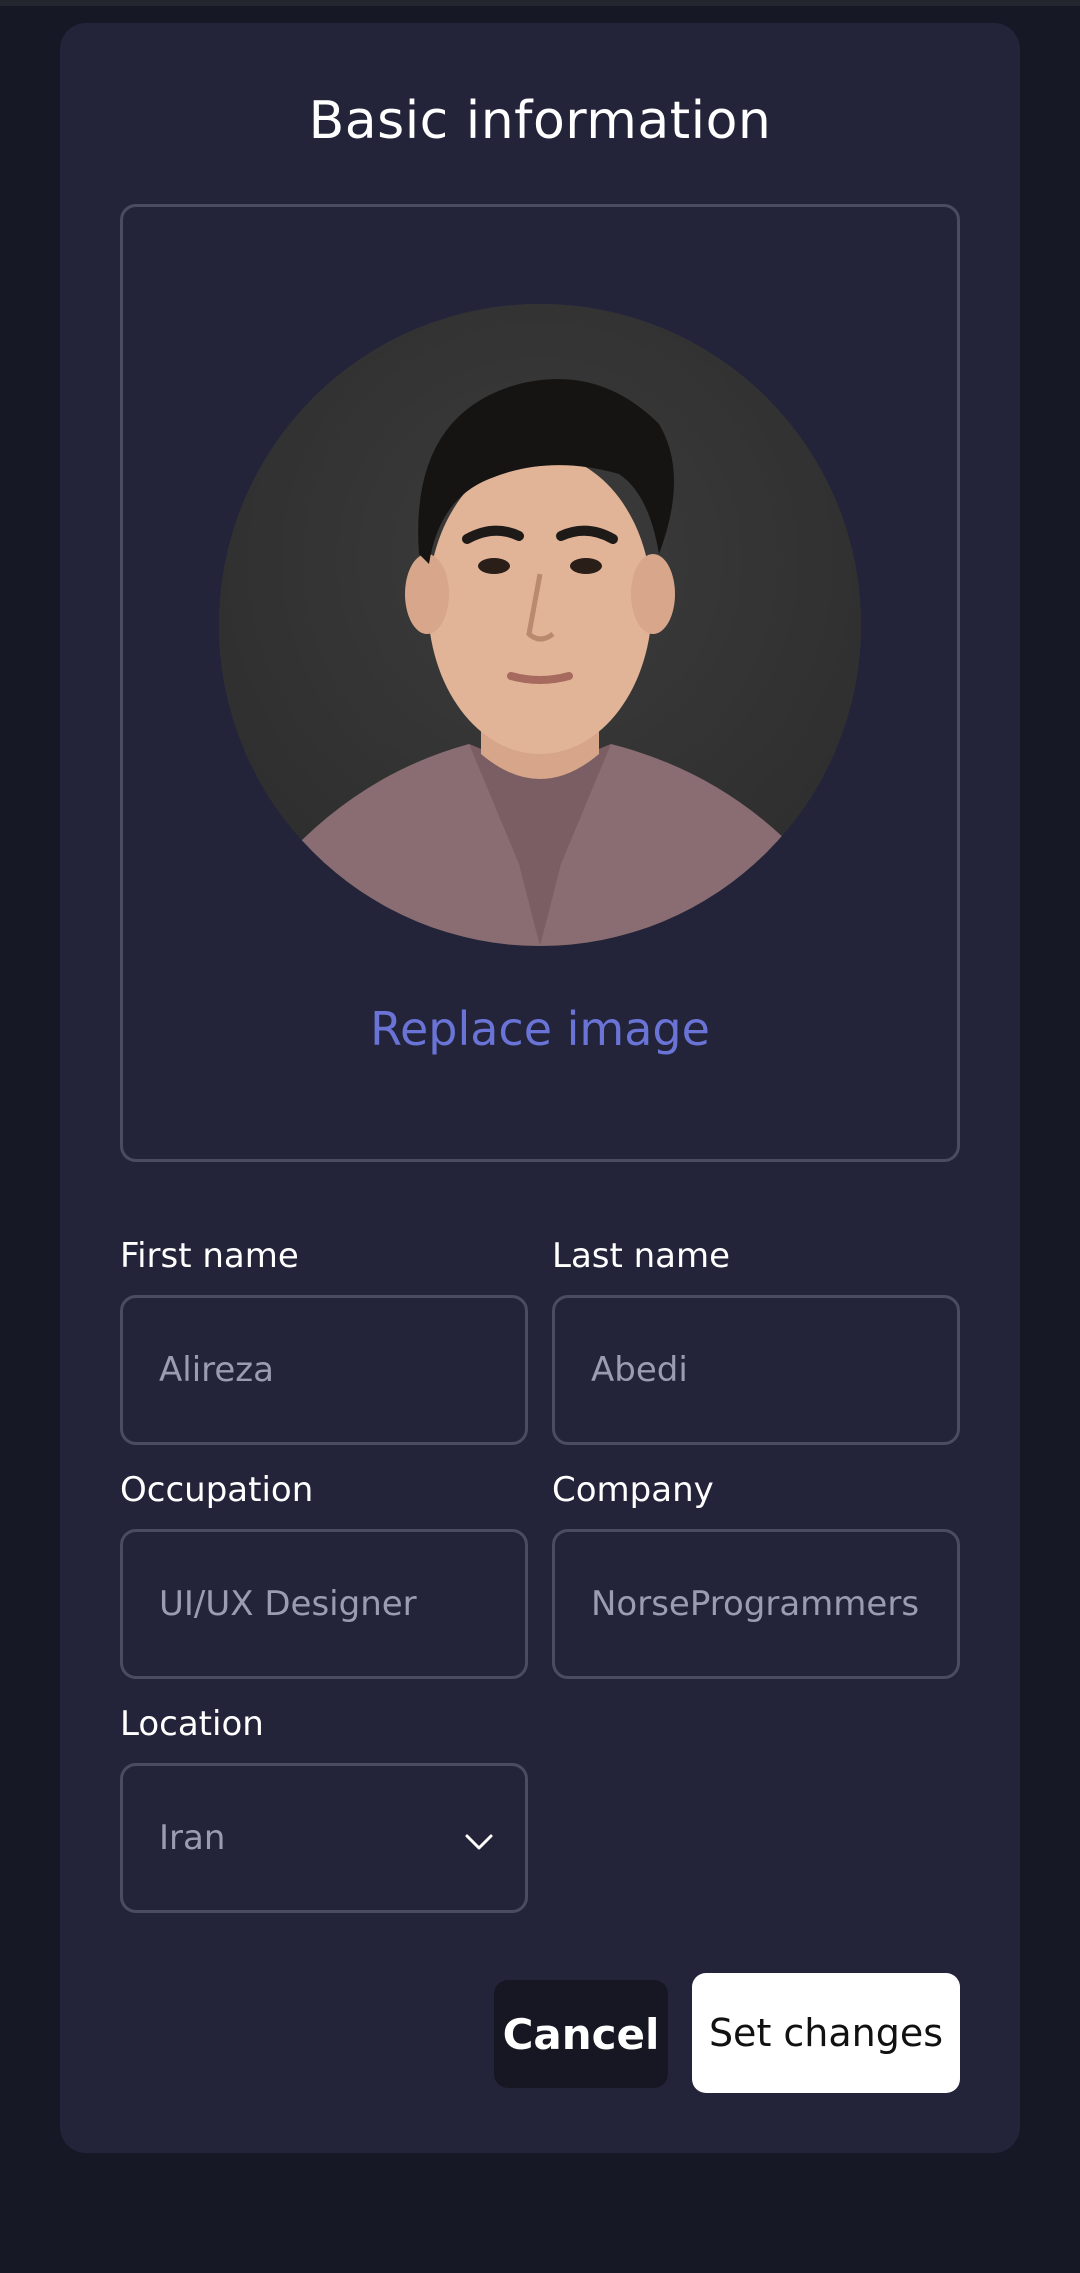  What do you see at coordinates (288, 1604) in the screenshot?
I see `occupation-value: UI/UX Designer` at bounding box center [288, 1604].